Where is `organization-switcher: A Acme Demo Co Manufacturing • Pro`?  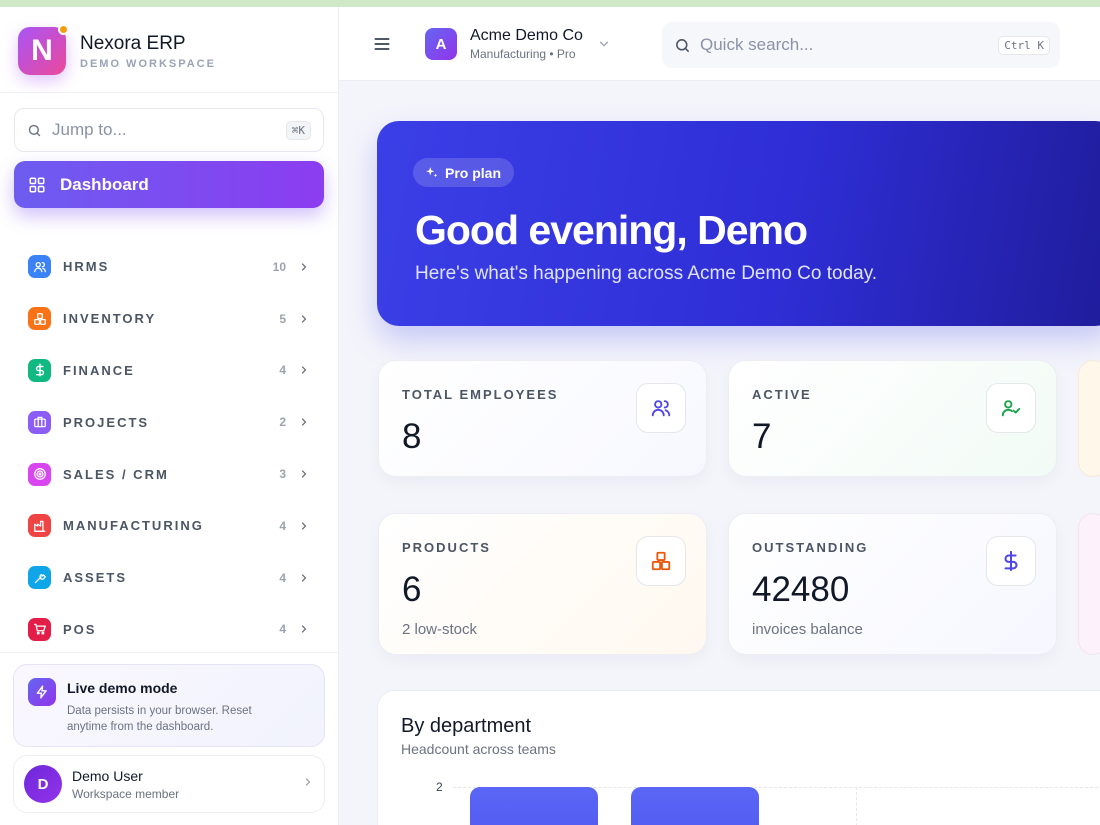
organization-switcher: A Acme Demo Co Manufacturing • Pro is located at coordinates (518, 44).